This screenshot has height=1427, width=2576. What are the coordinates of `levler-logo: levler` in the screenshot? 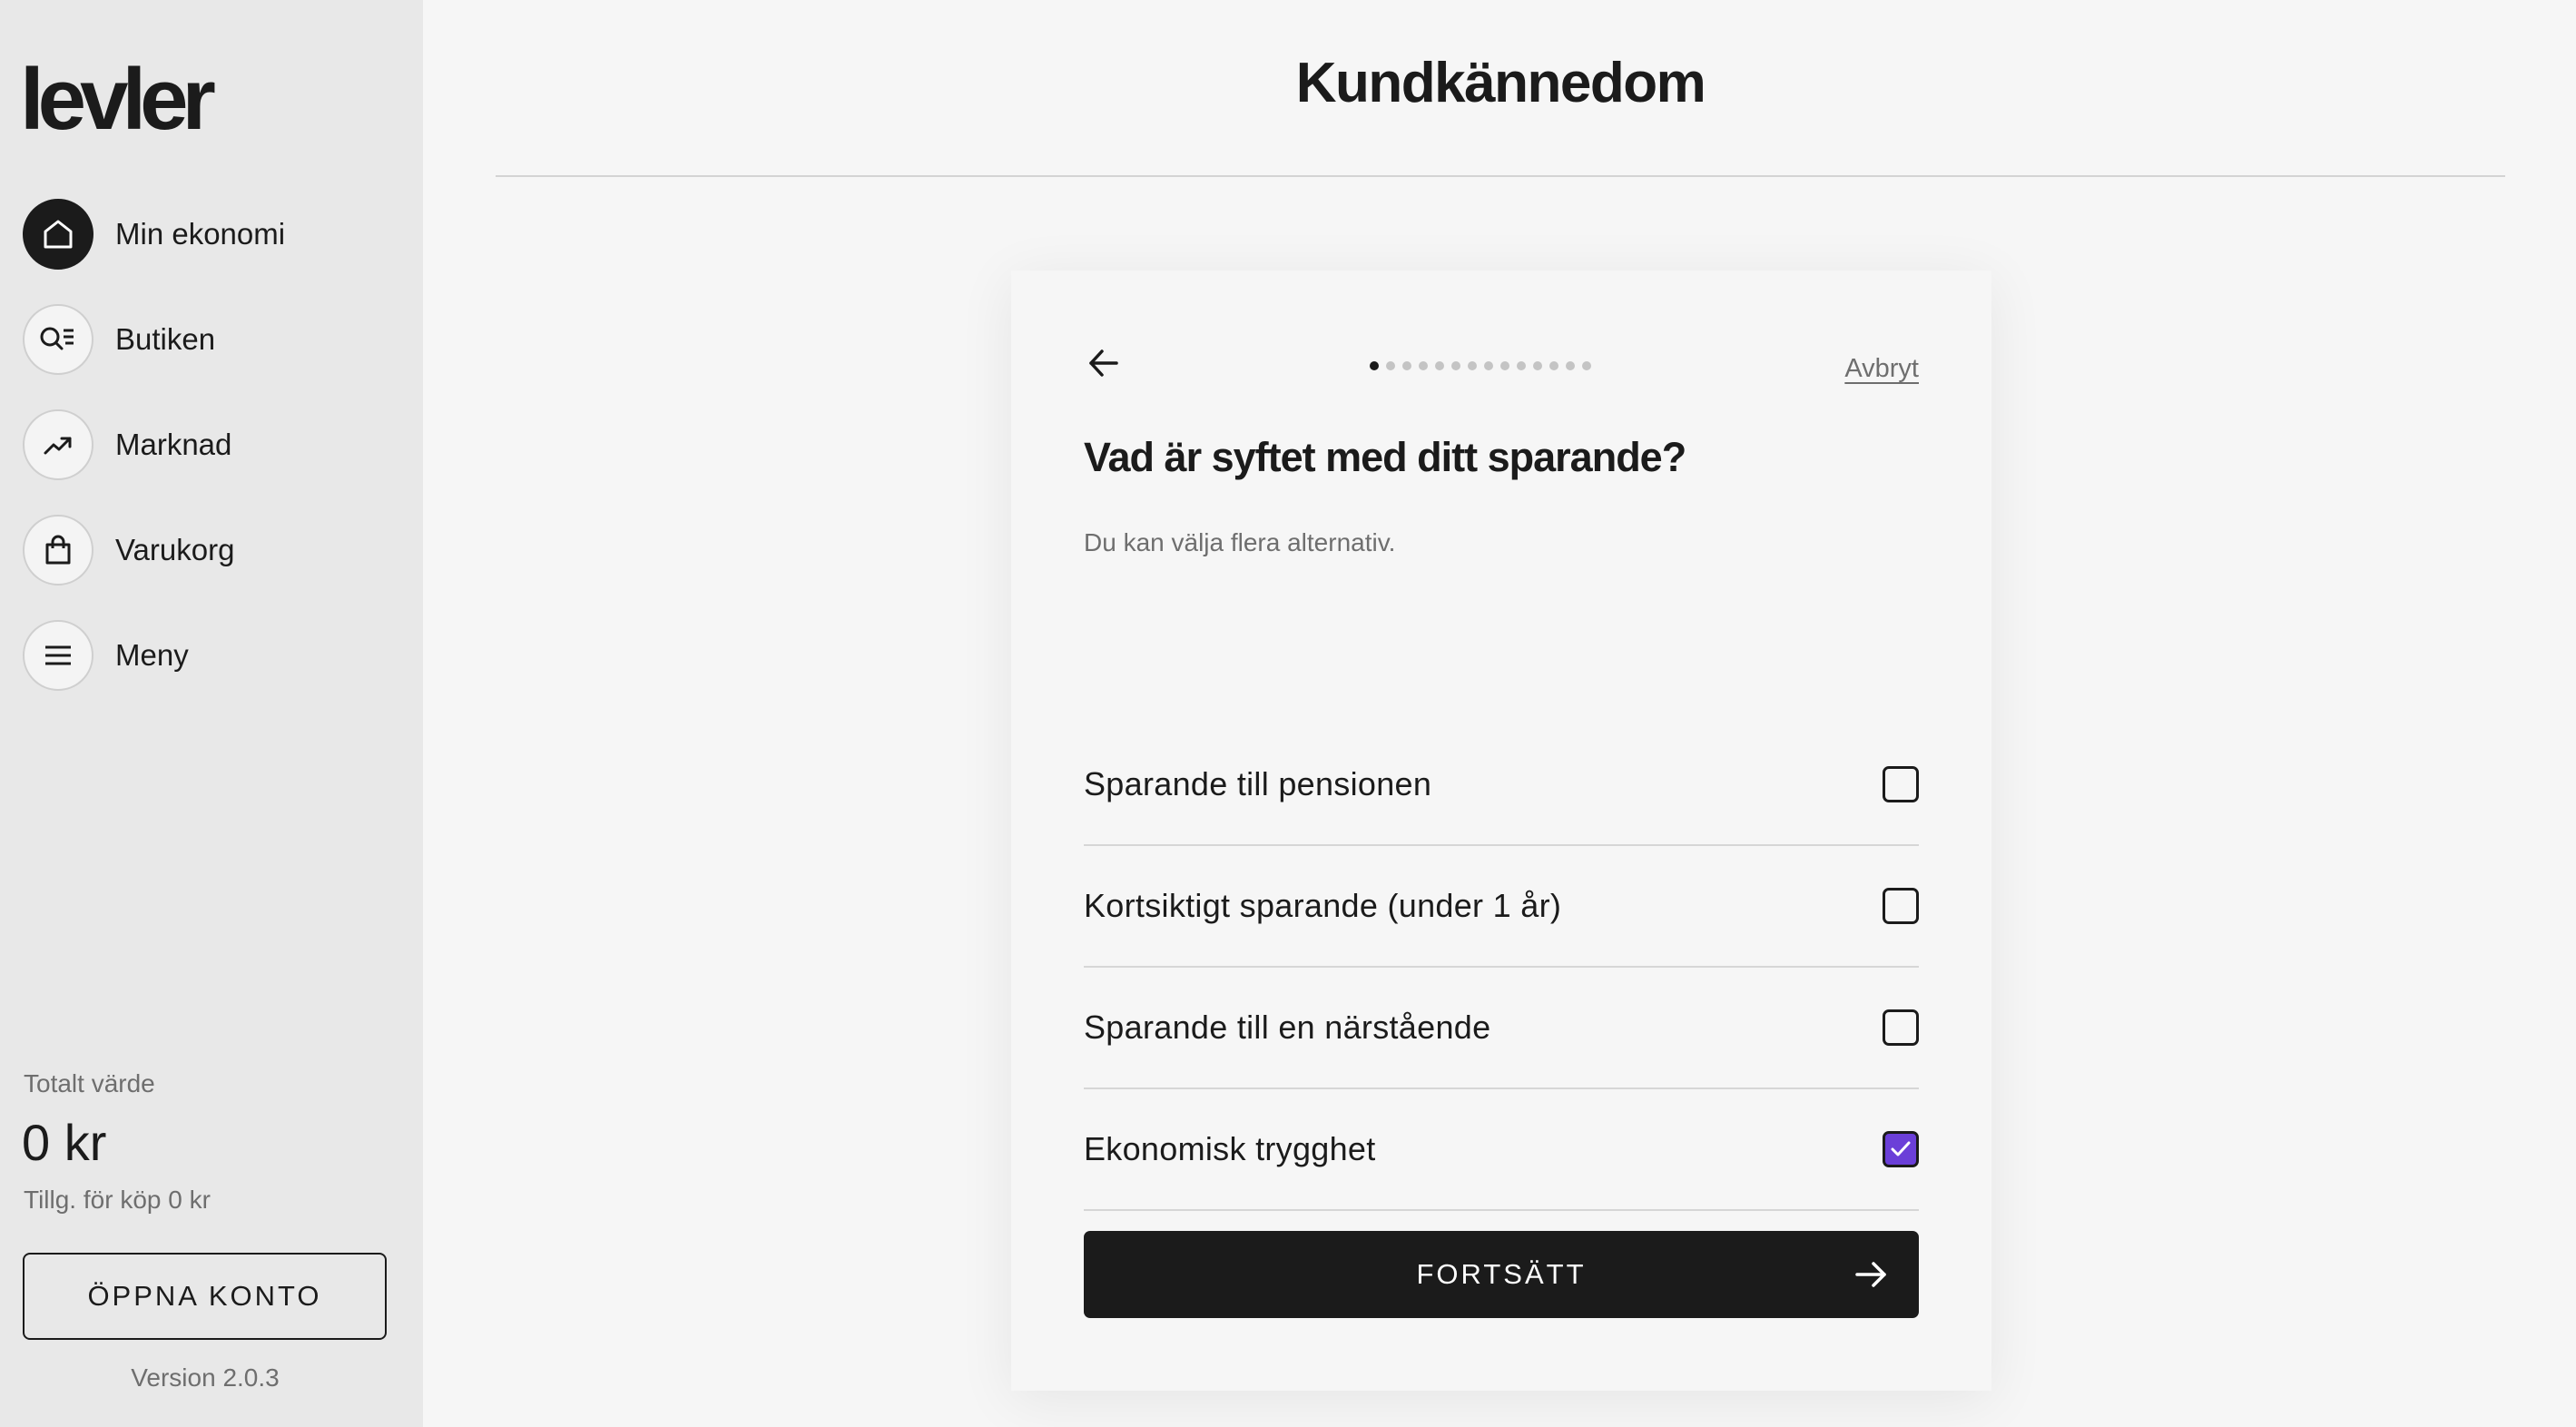 It's located at (118, 99).